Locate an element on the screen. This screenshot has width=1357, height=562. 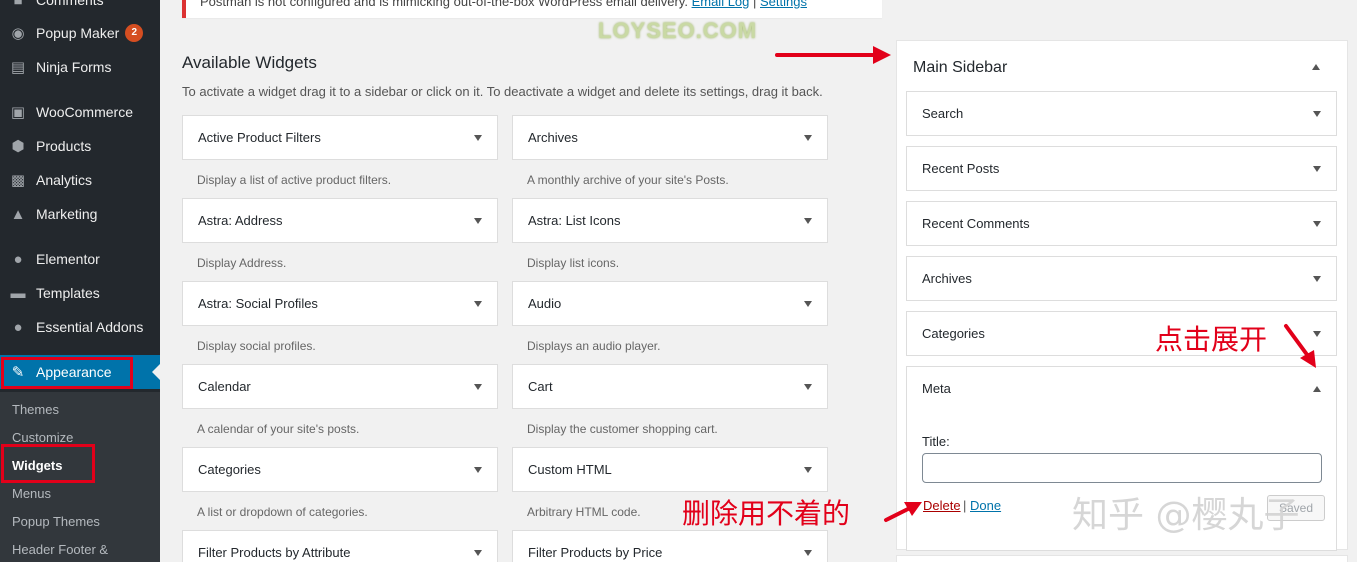
widget-description: Display Address. is located at coordinates (242, 263).